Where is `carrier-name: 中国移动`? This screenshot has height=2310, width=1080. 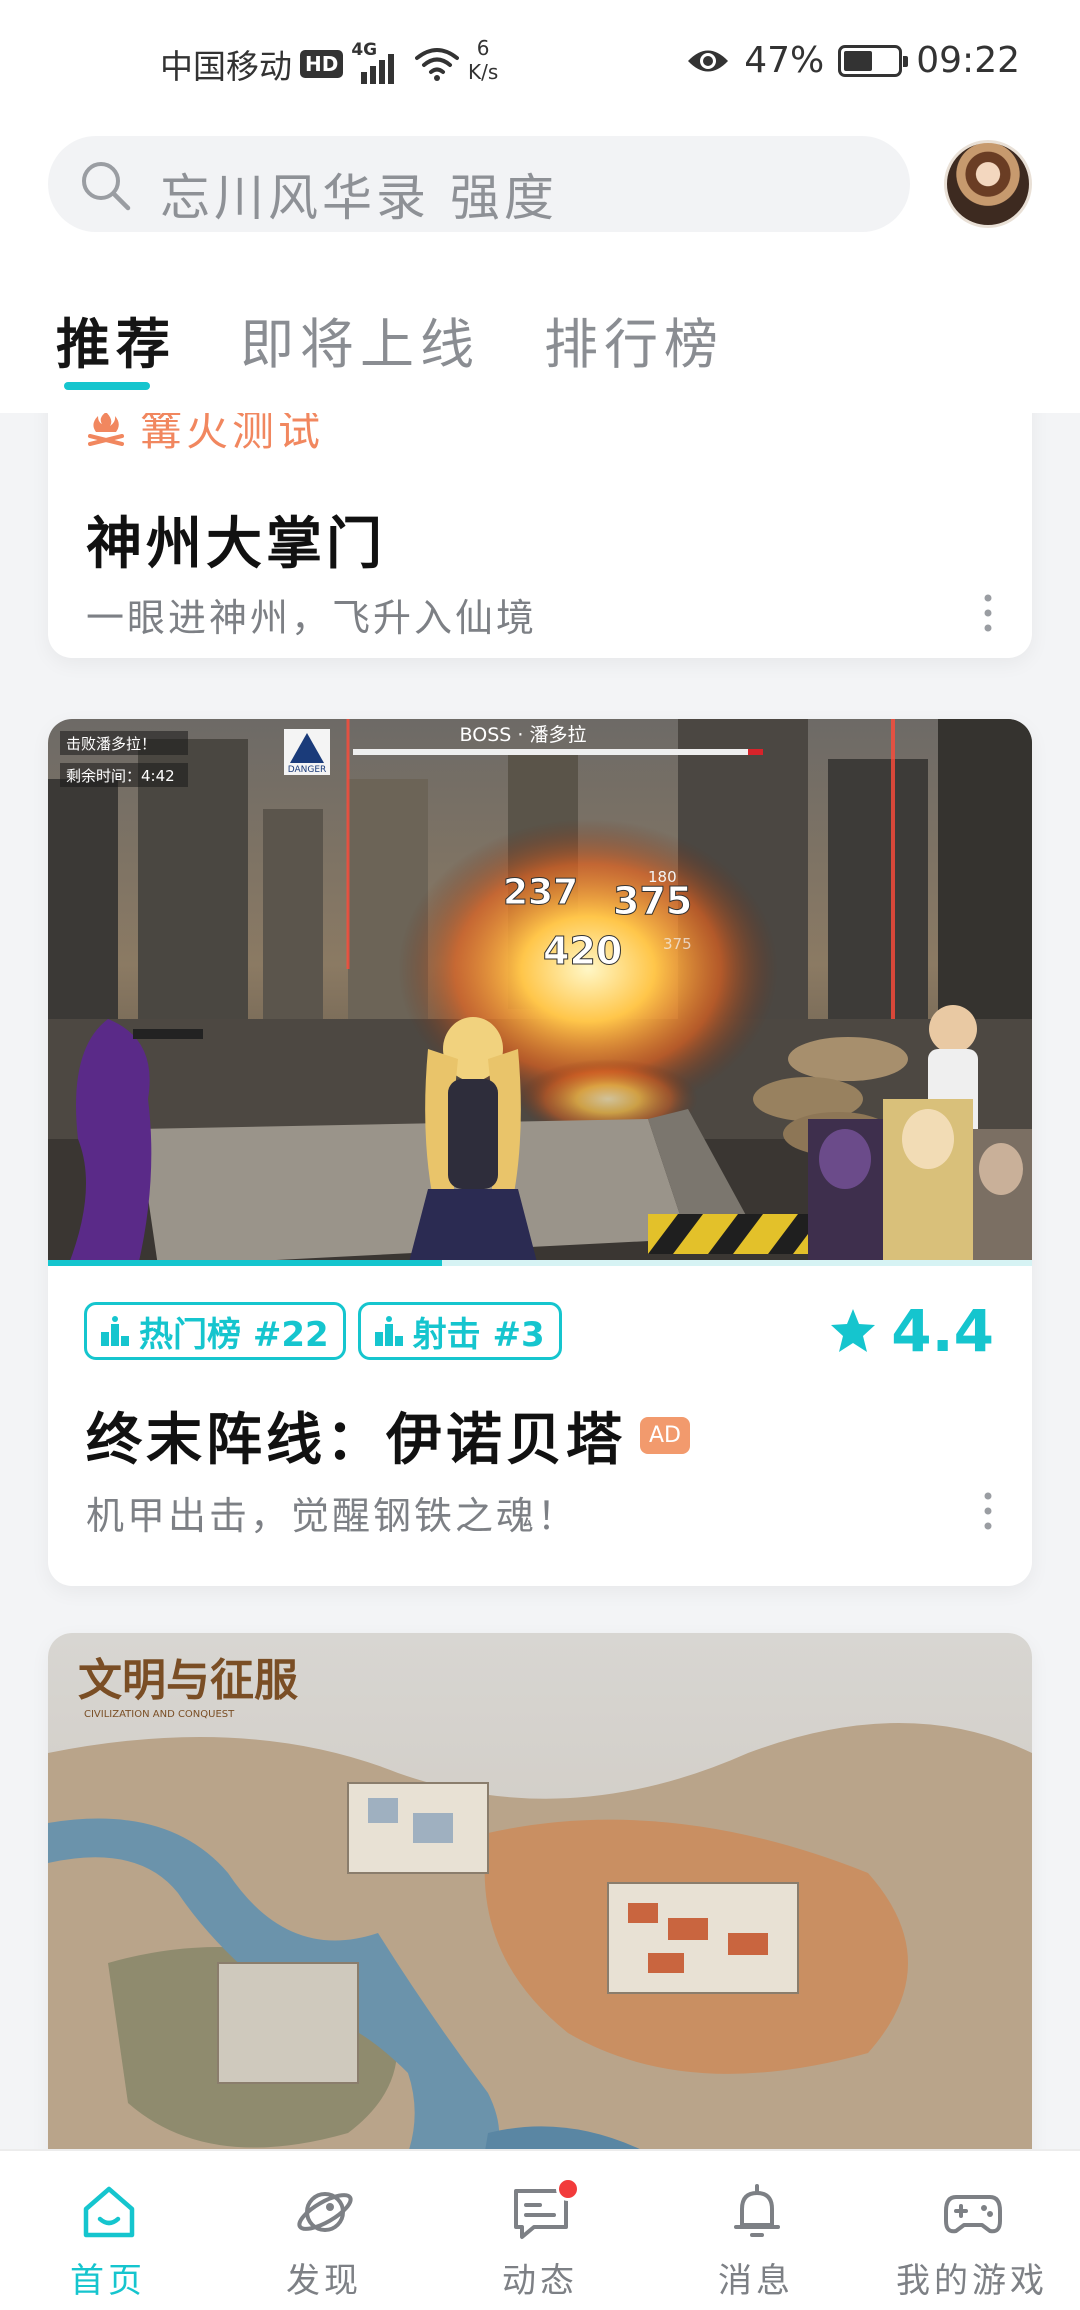
carrier-name: 中国移动 is located at coordinates (226, 66).